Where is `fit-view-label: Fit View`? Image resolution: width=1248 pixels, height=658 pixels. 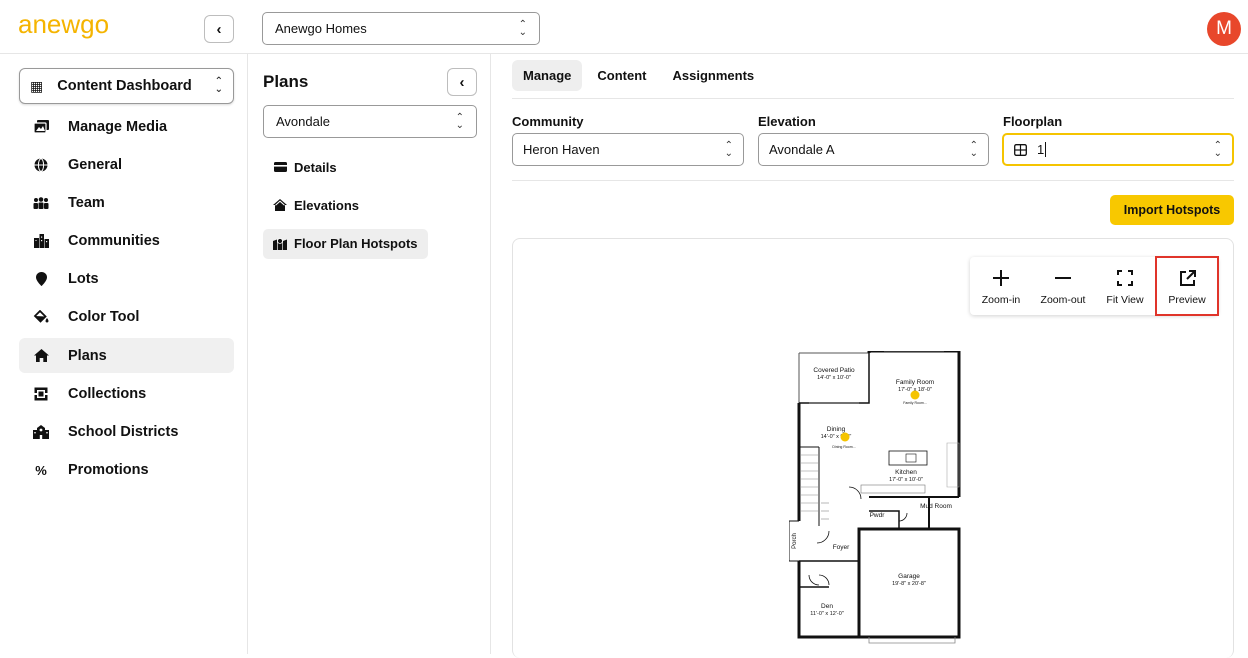
fit-view-label: Fit View is located at coordinates (1125, 300).